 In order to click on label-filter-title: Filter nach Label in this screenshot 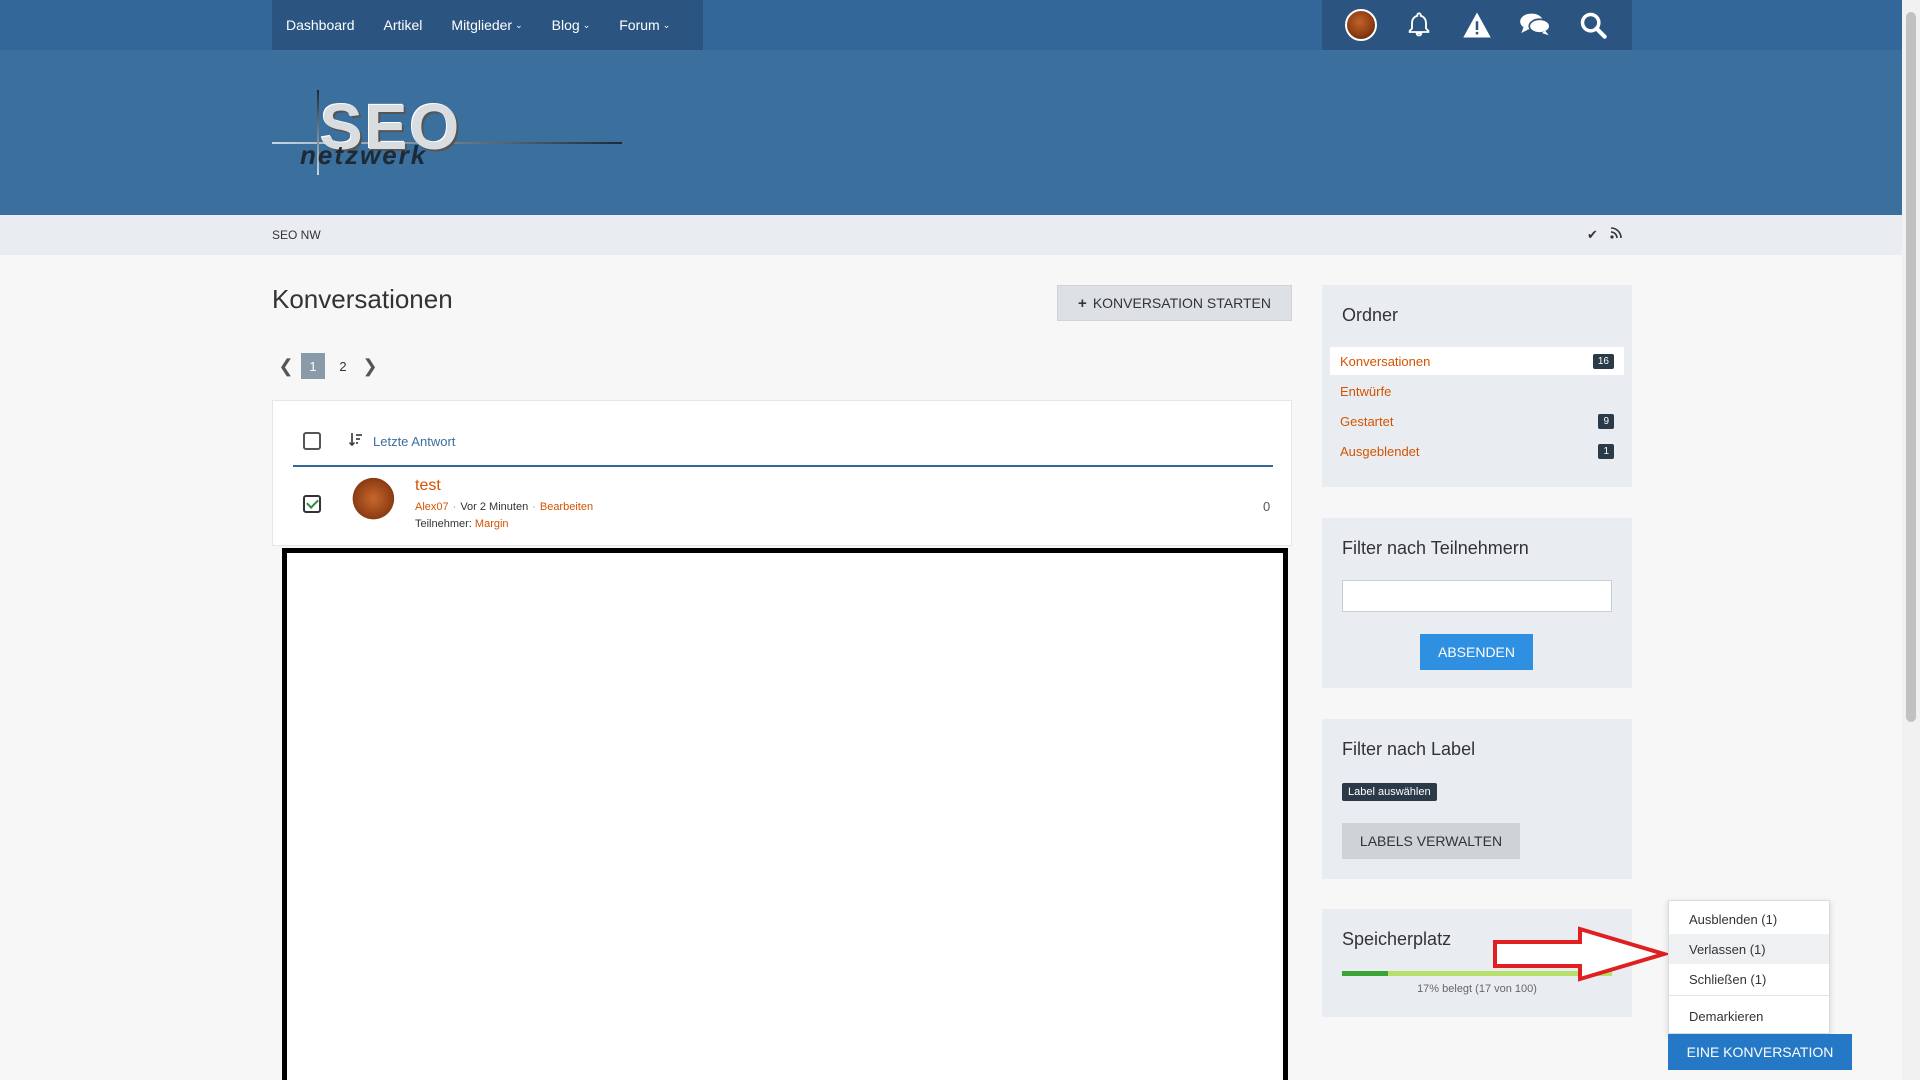, I will do `click(1409, 749)`.